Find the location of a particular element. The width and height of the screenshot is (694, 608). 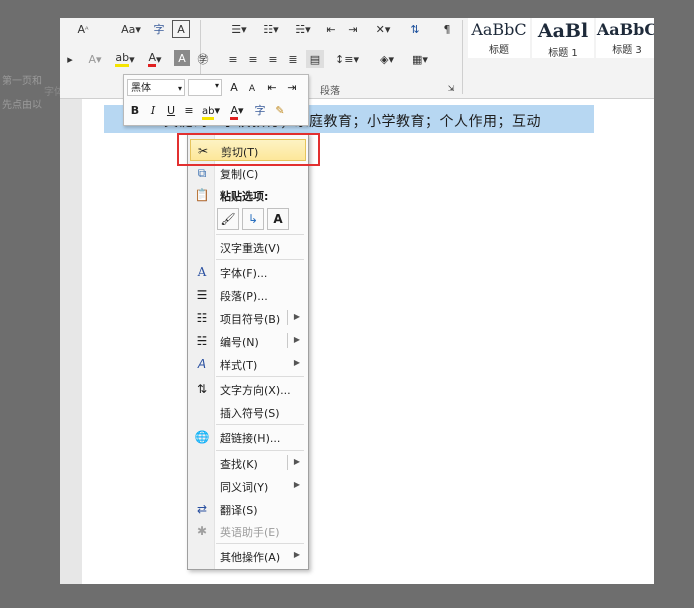

menu-item-insert-symbol: 插入符号(S) is located at coordinates (248, 412).